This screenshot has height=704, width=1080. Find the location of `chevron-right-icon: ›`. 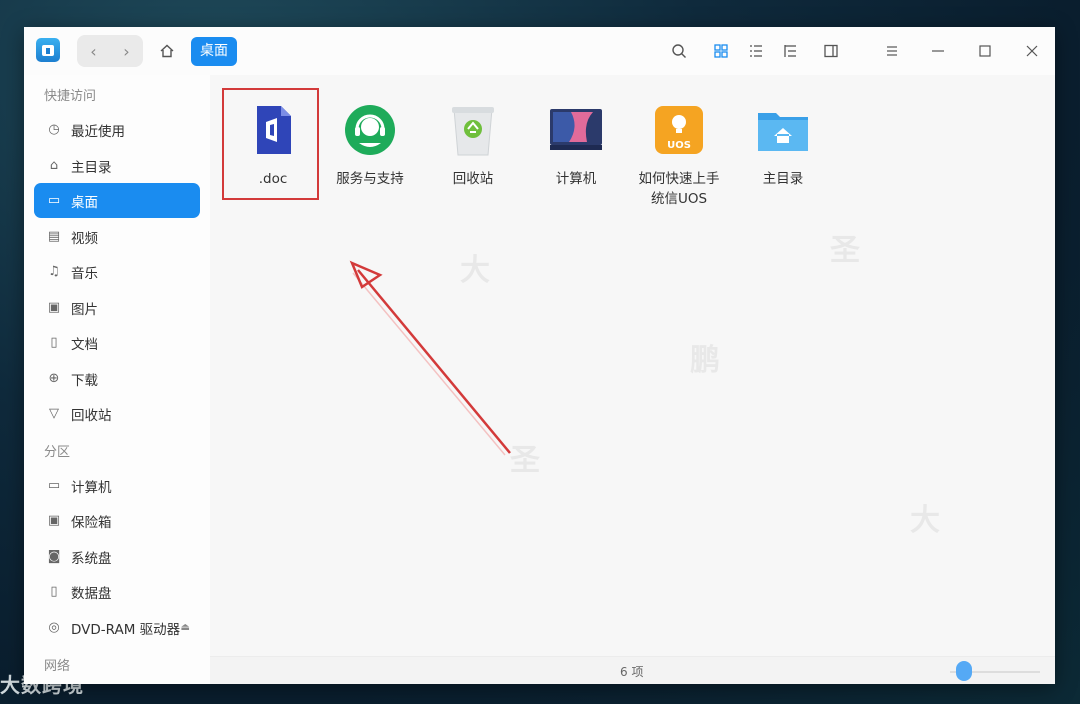

chevron-right-icon: › is located at coordinates (126, 51).